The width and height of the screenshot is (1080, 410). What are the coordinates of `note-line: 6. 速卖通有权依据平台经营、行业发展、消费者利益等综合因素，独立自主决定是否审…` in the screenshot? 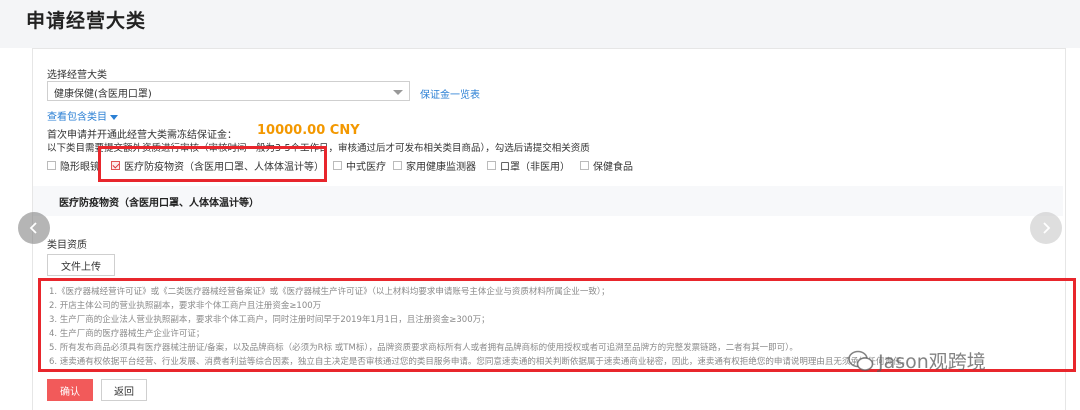 It's located at (479, 362).